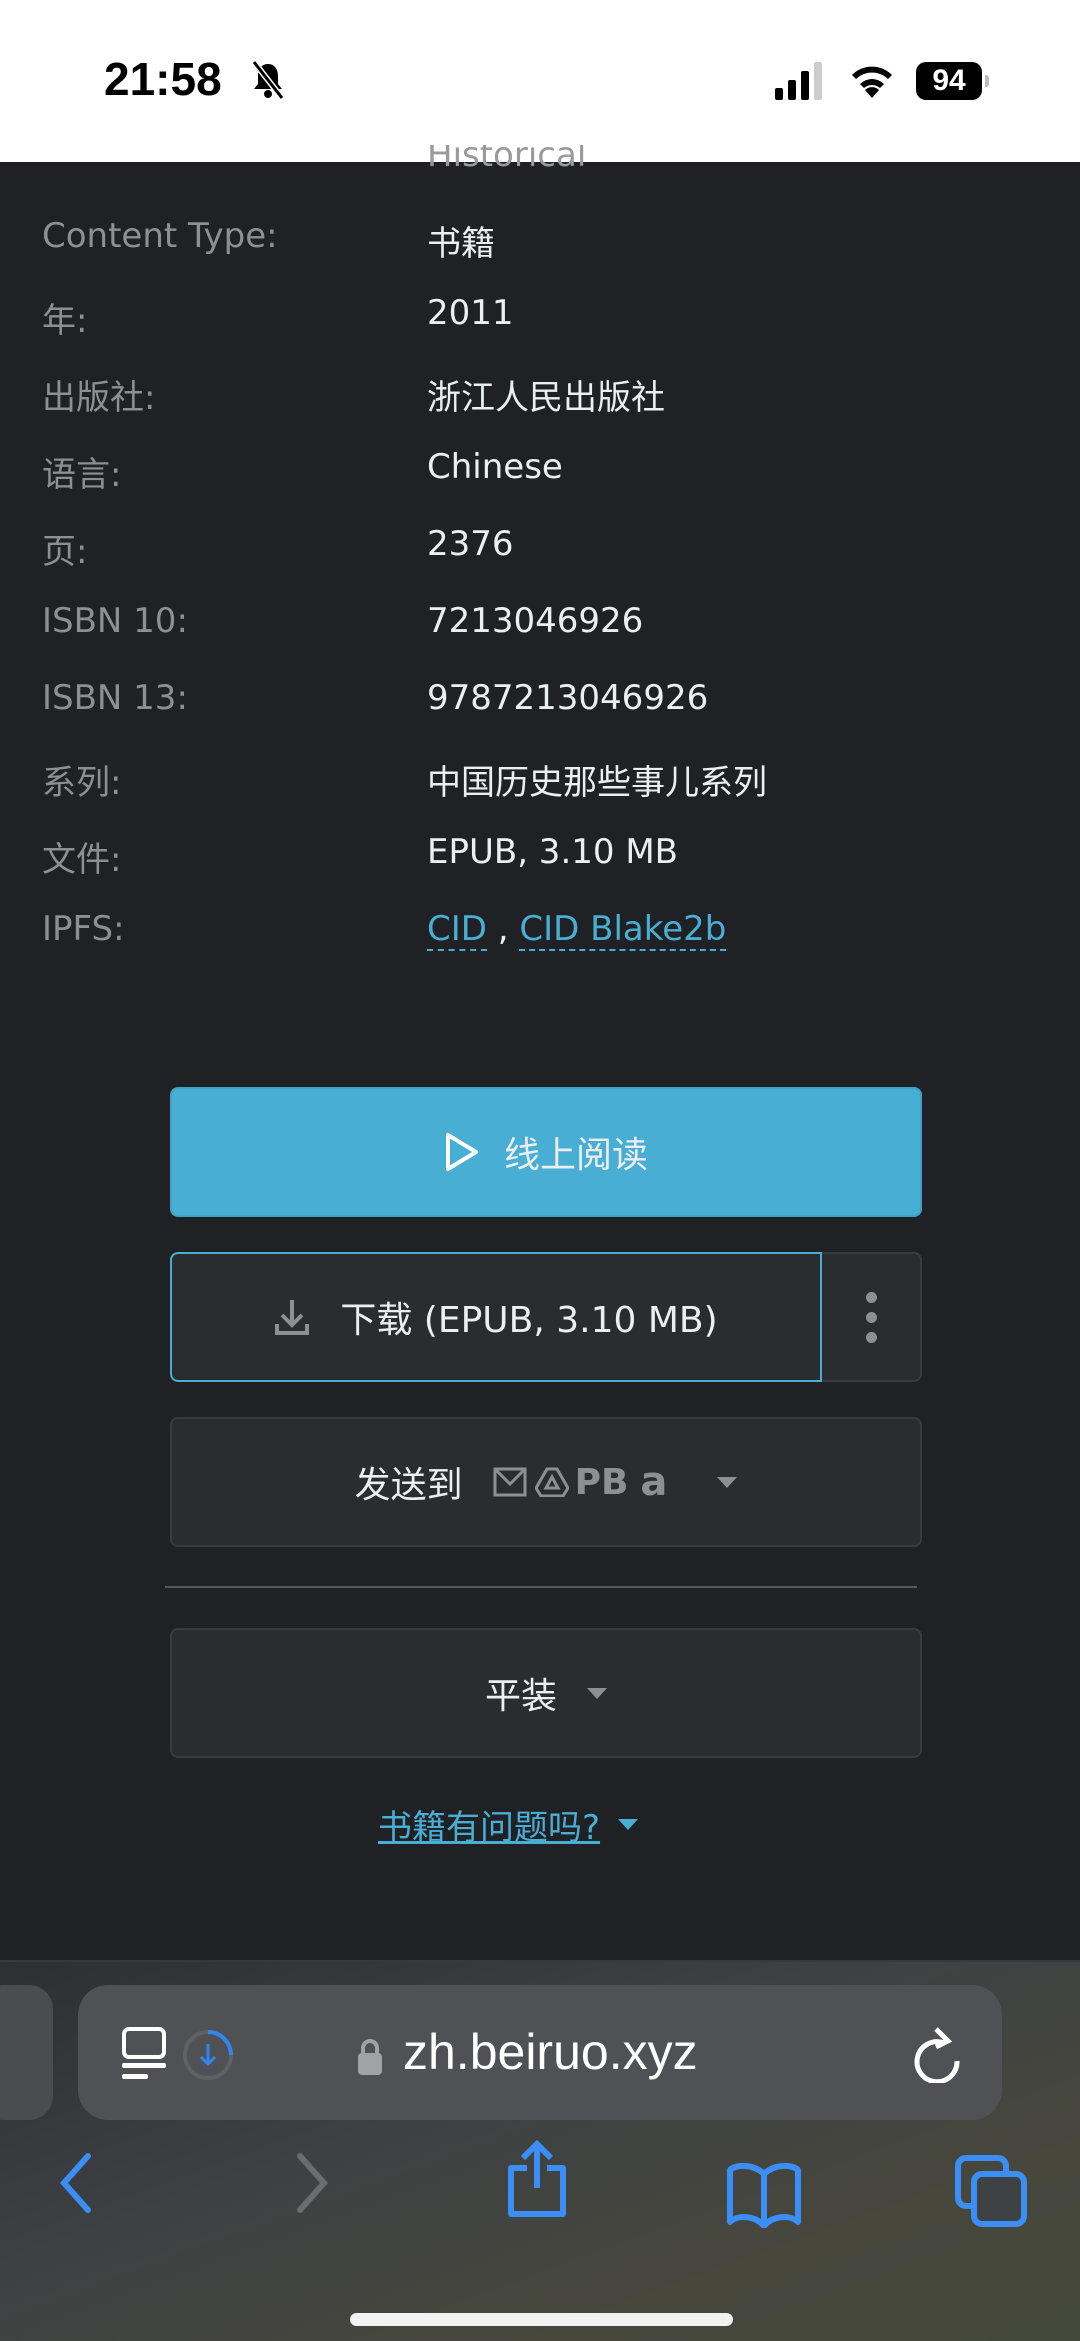  Describe the element at coordinates (541, 2319) in the screenshot. I see `home-indicator` at that location.